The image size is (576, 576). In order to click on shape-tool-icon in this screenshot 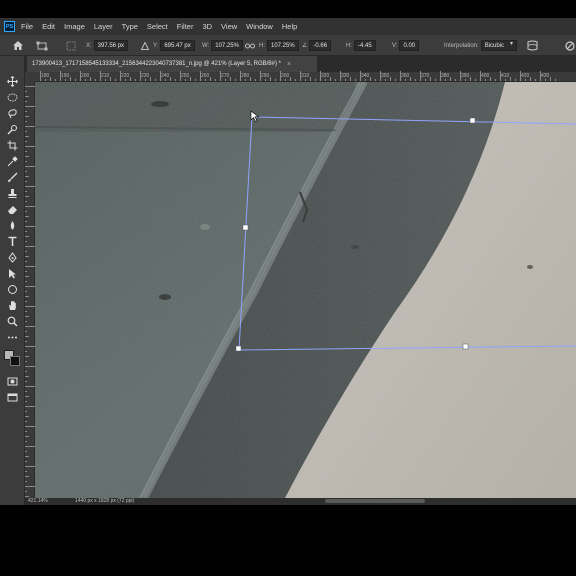, I will do `click(12, 289)`.